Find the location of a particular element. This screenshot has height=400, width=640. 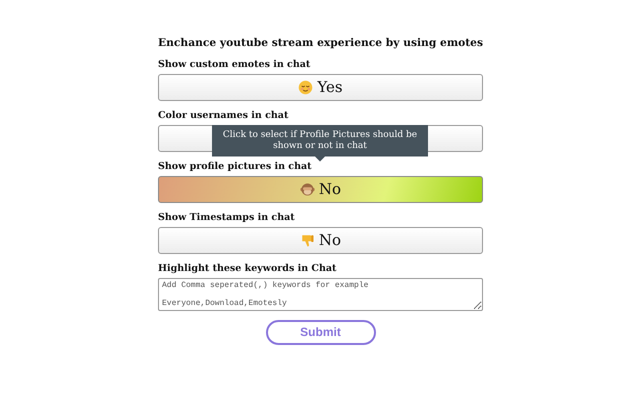

page-title: Enchance youtube stream experience by using emotes is located at coordinates (320, 43).